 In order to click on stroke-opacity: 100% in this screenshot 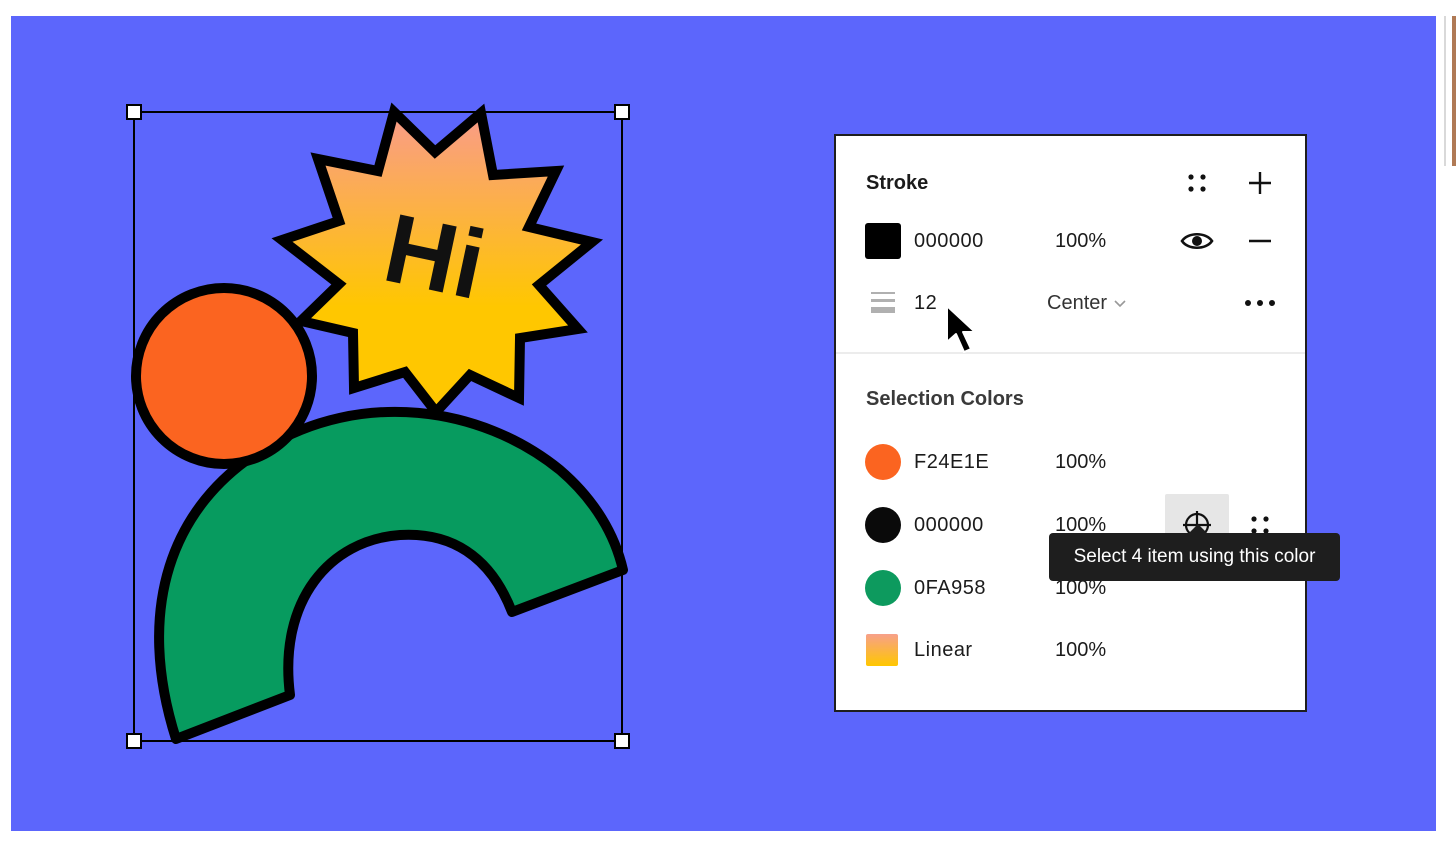, I will do `click(1080, 241)`.